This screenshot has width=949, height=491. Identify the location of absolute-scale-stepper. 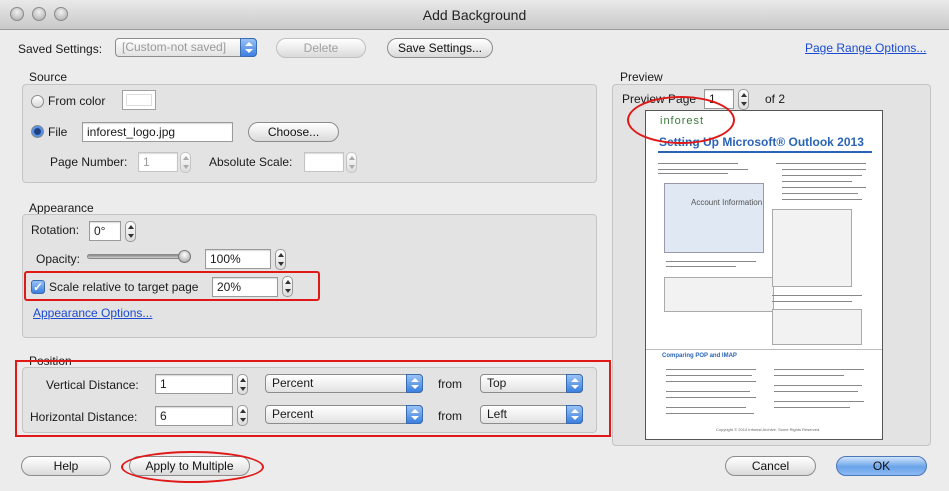
(351, 162).